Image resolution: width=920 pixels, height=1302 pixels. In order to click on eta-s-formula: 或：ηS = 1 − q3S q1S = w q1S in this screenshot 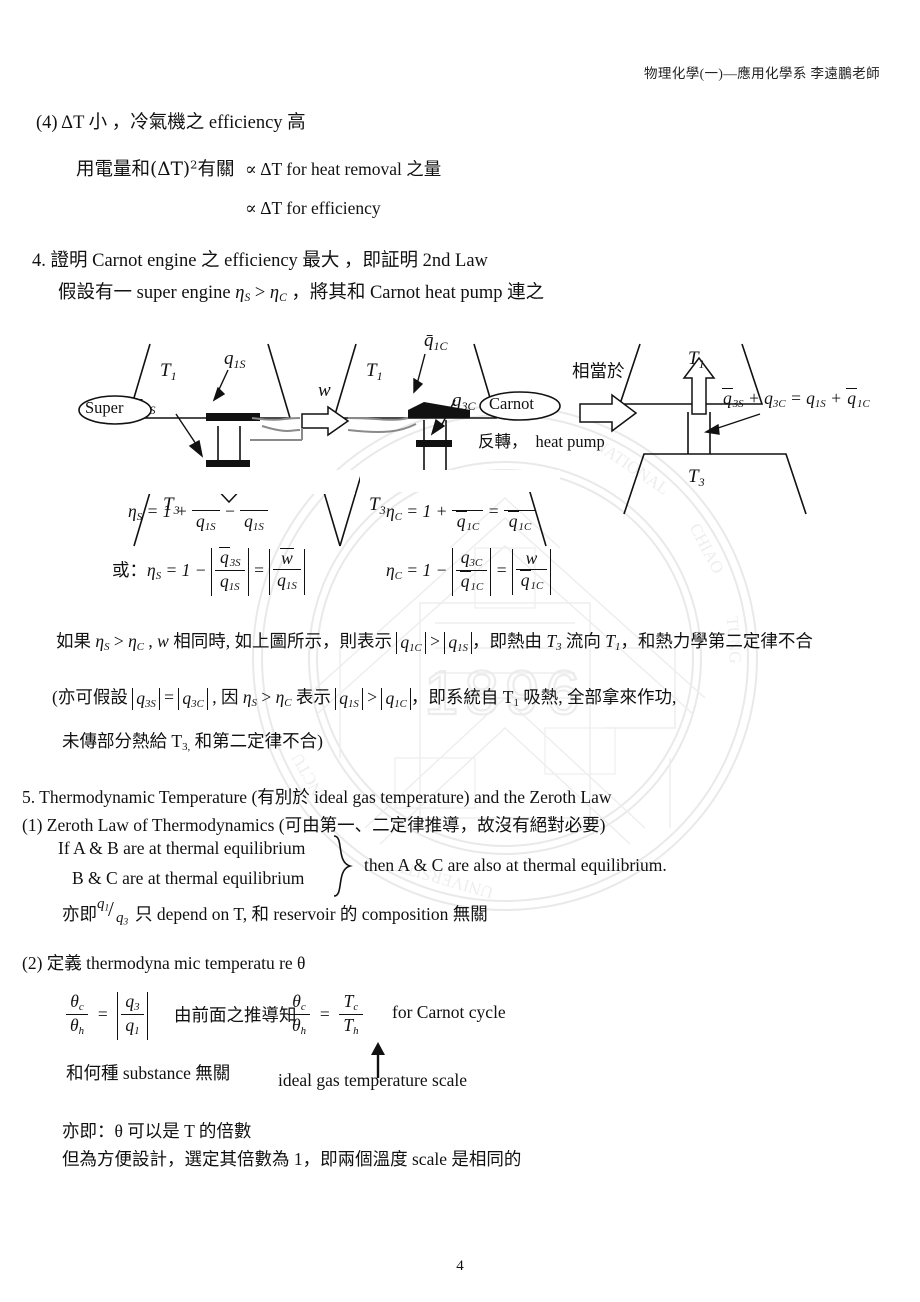, I will do `click(208, 571)`.